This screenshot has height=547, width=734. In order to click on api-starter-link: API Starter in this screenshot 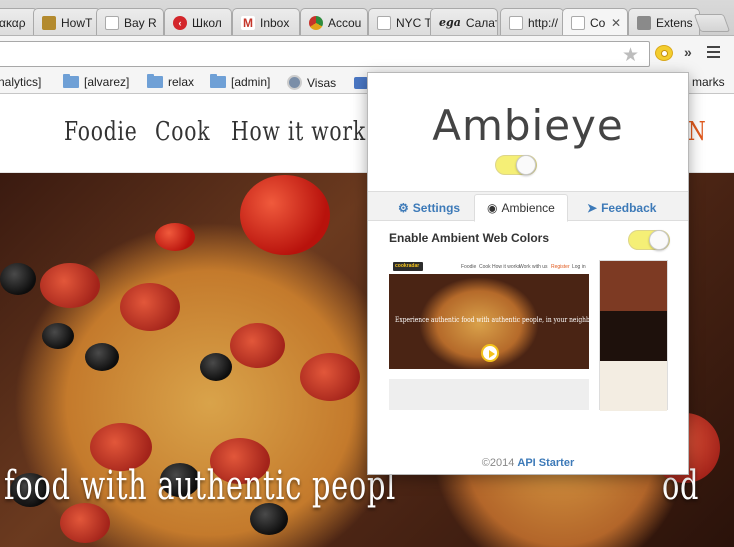, I will do `click(545, 463)`.